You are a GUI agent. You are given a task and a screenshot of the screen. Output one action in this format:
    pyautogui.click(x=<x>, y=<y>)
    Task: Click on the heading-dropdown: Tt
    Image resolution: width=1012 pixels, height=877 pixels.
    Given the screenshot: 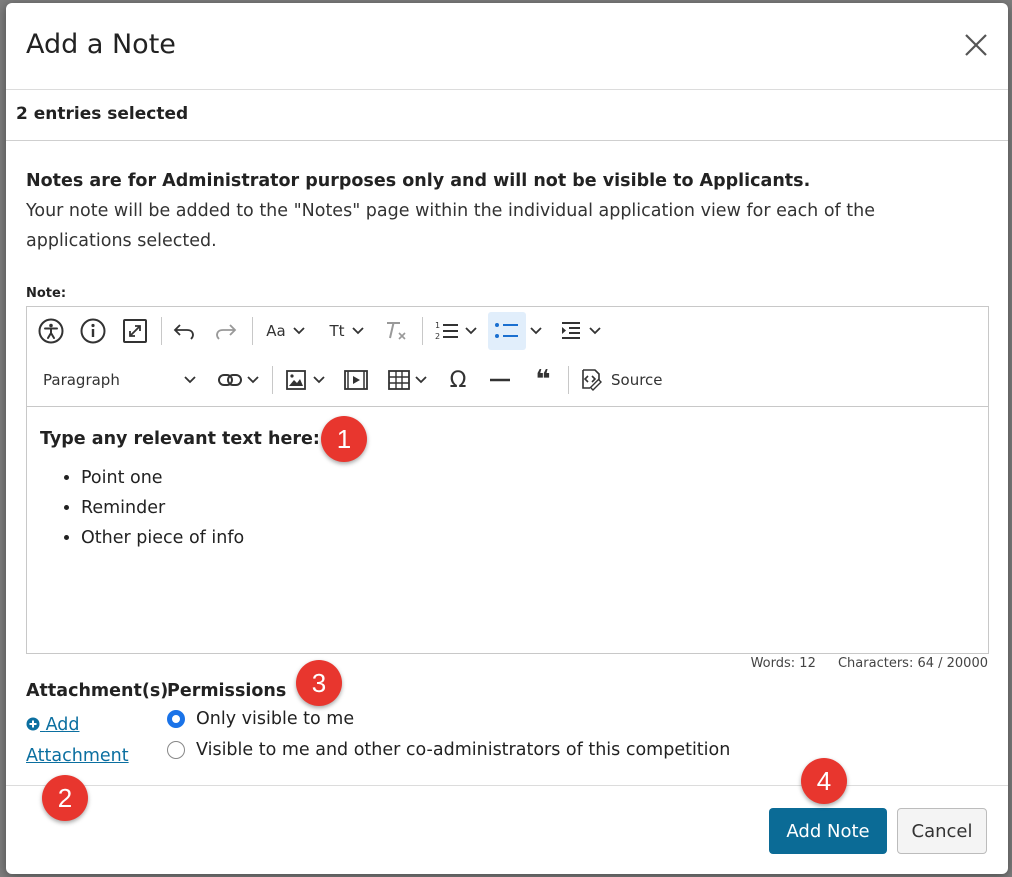 What is the action you would take?
    pyautogui.click(x=347, y=331)
    